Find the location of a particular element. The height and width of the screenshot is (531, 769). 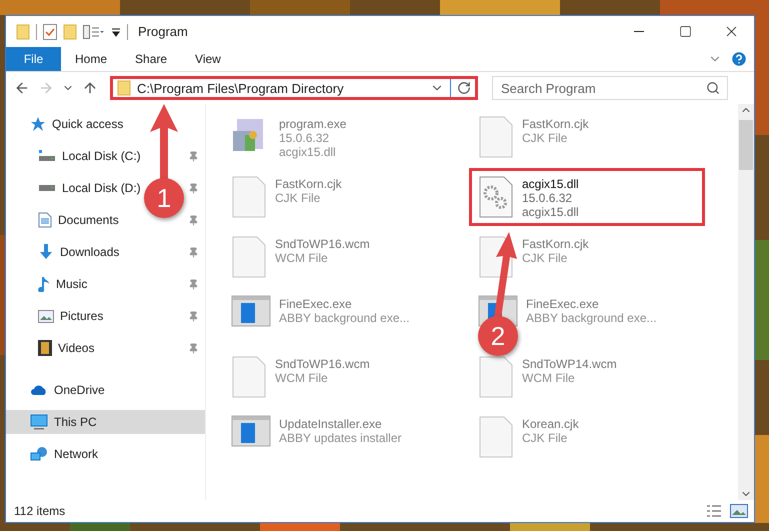

file-name: SndToWP14.wcm is located at coordinates (569, 364).